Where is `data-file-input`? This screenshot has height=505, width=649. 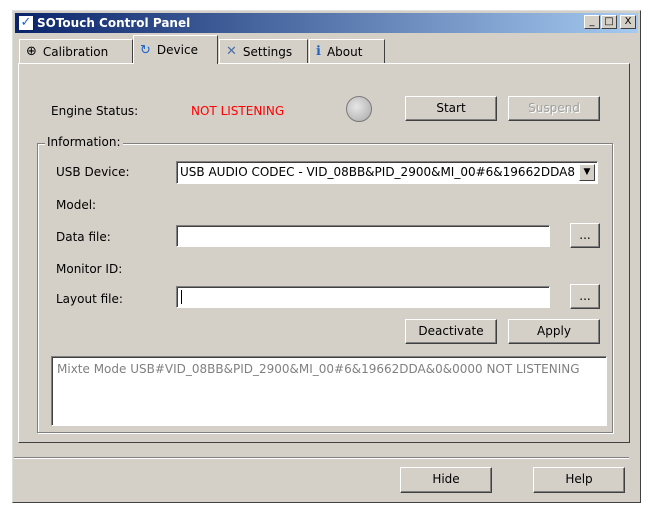 data-file-input is located at coordinates (363, 236).